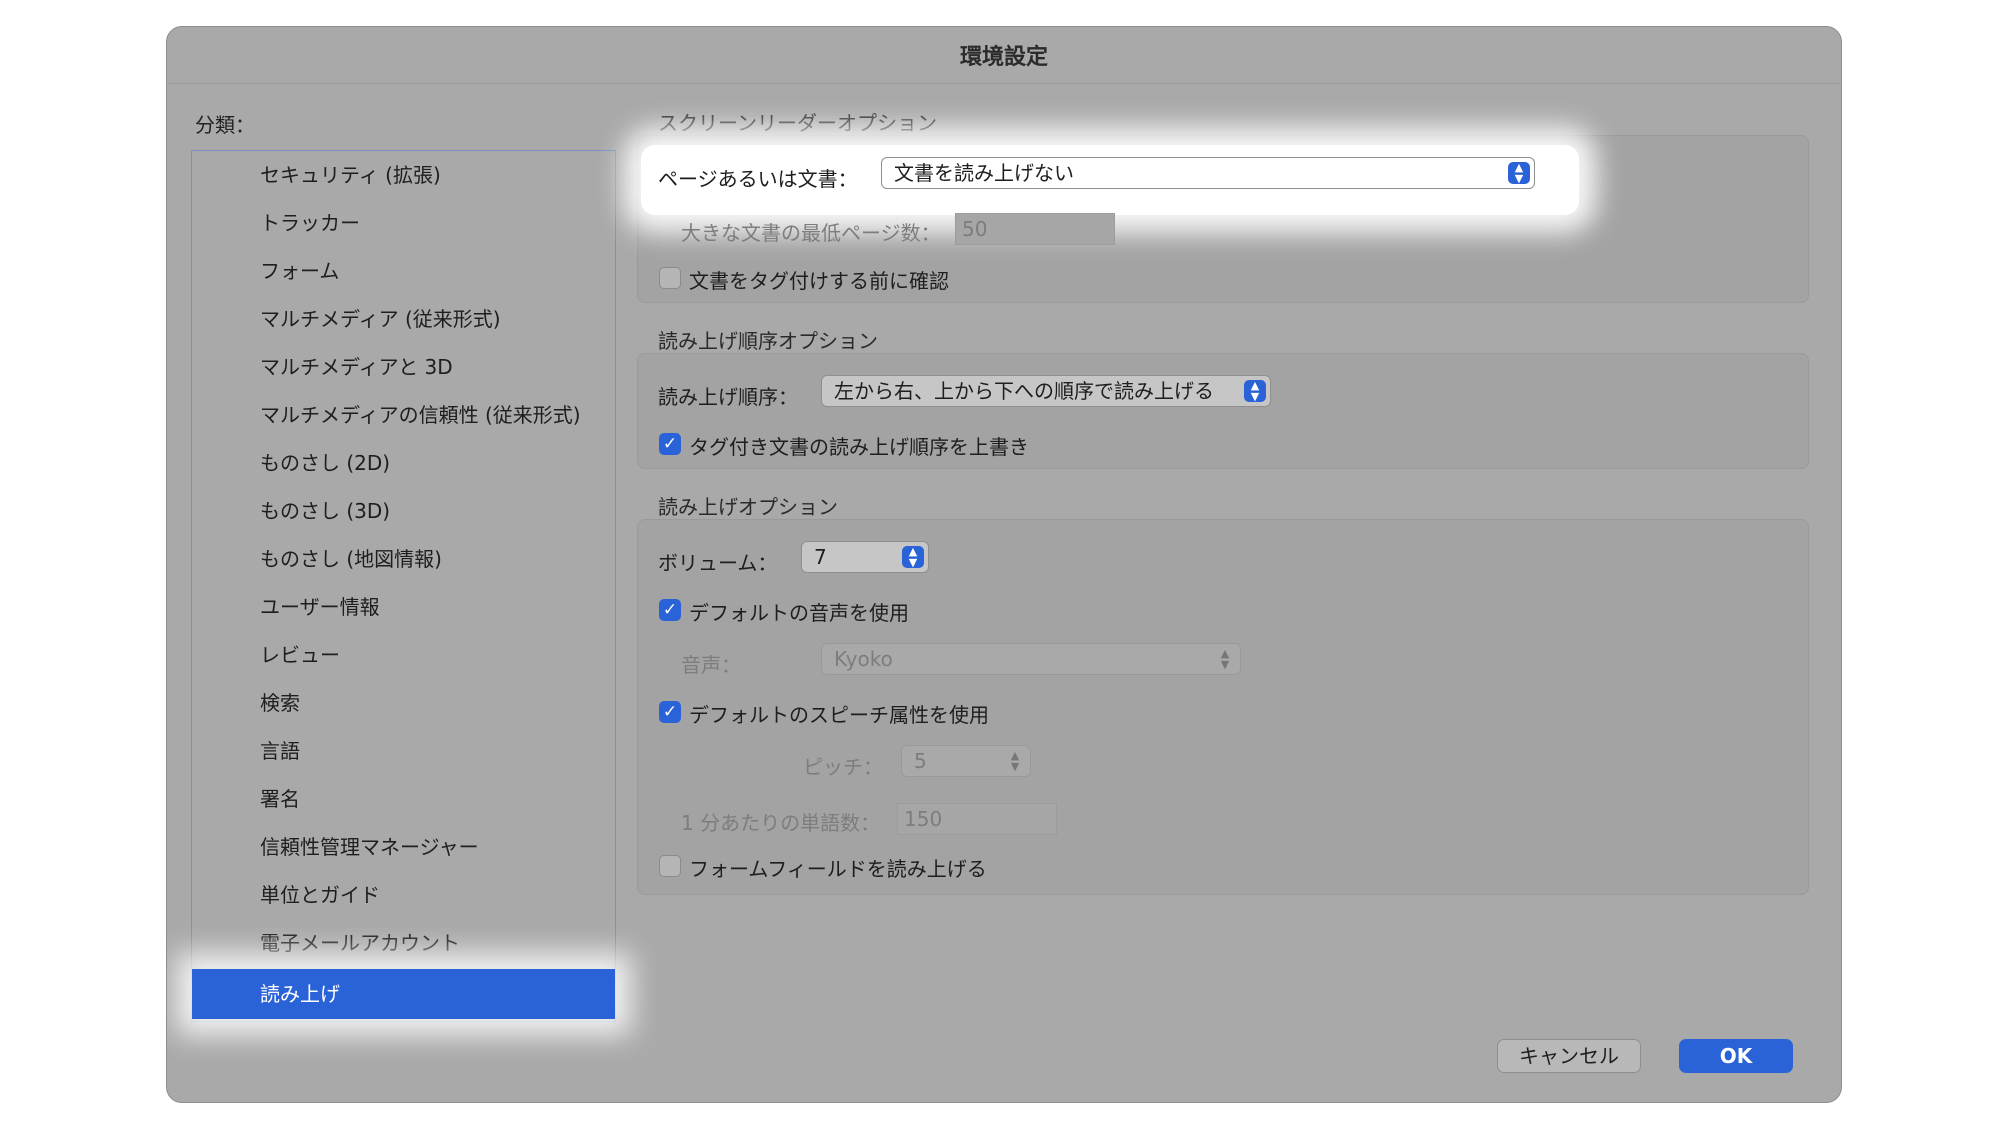  I want to click on cancel-button: キャンセル, so click(1569, 1056).